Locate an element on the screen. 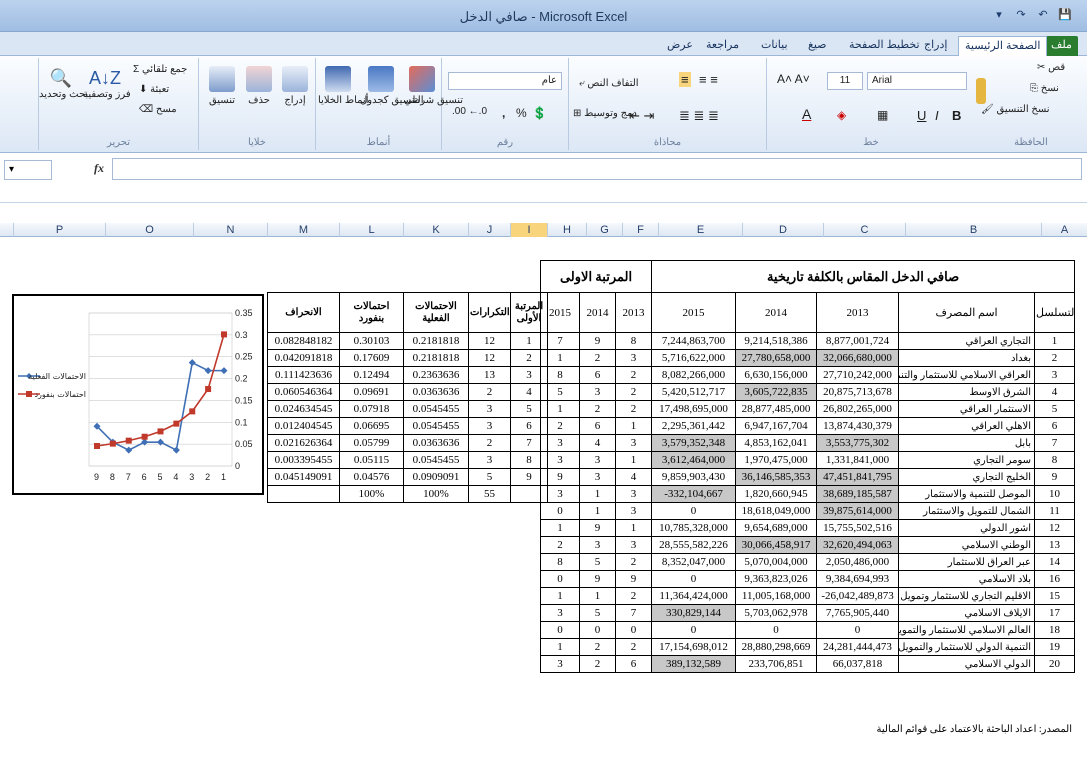 The image size is (1087, 775). cell-sequence: 1 is located at coordinates (1055, 341).